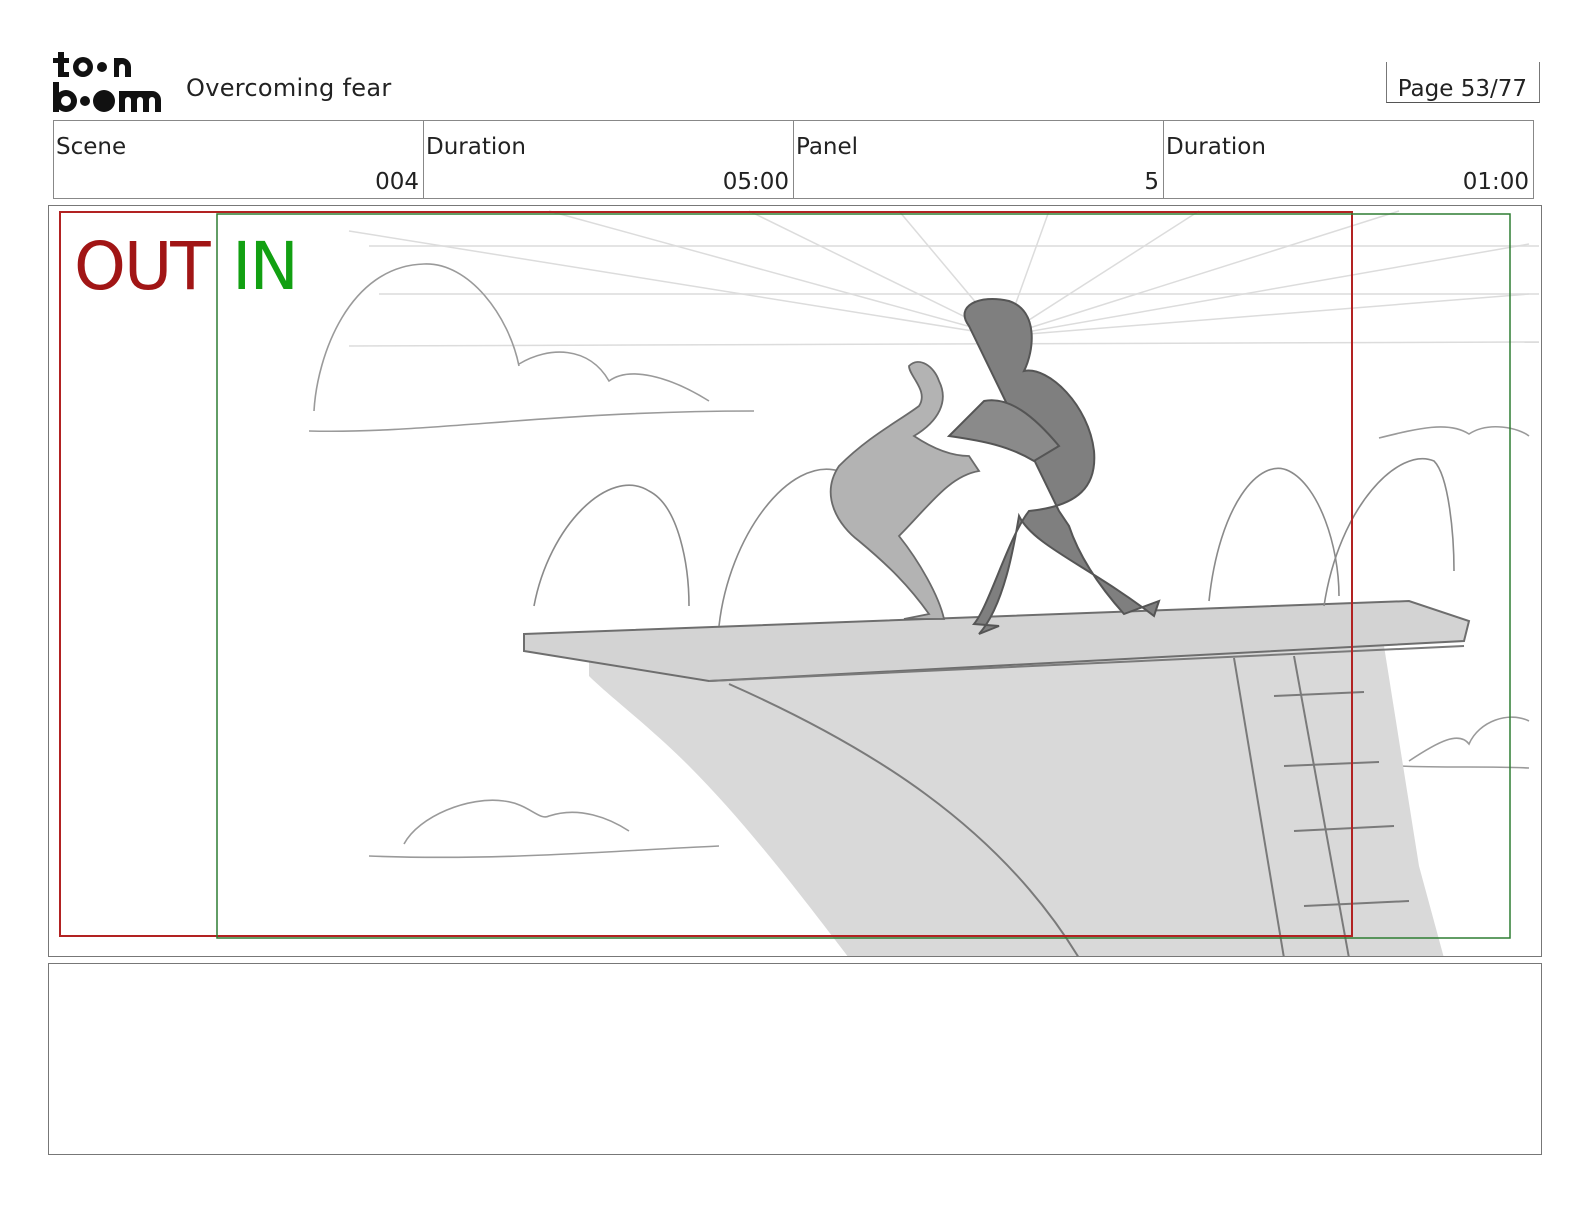  Describe the element at coordinates (1016, 801) in the screenshot. I see `cliff-shadow` at that location.